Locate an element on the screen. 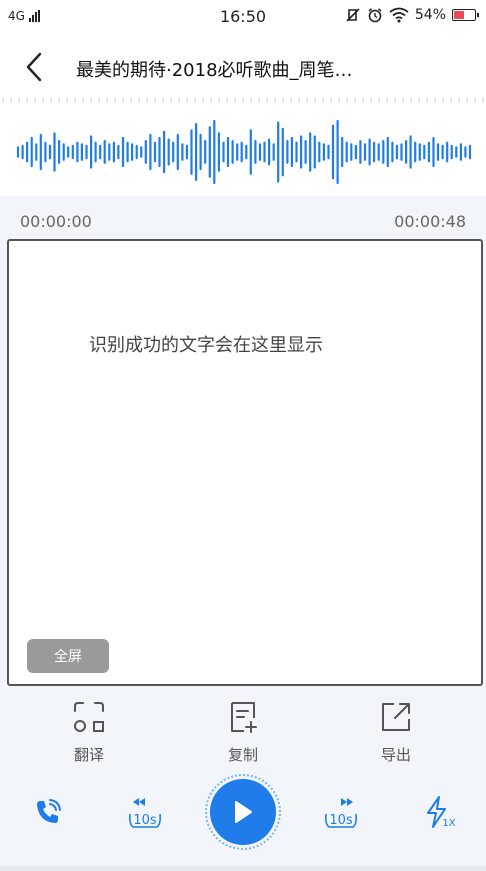 This screenshot has height=871, width=486. translate-icon is located at coordinates (89, 717).